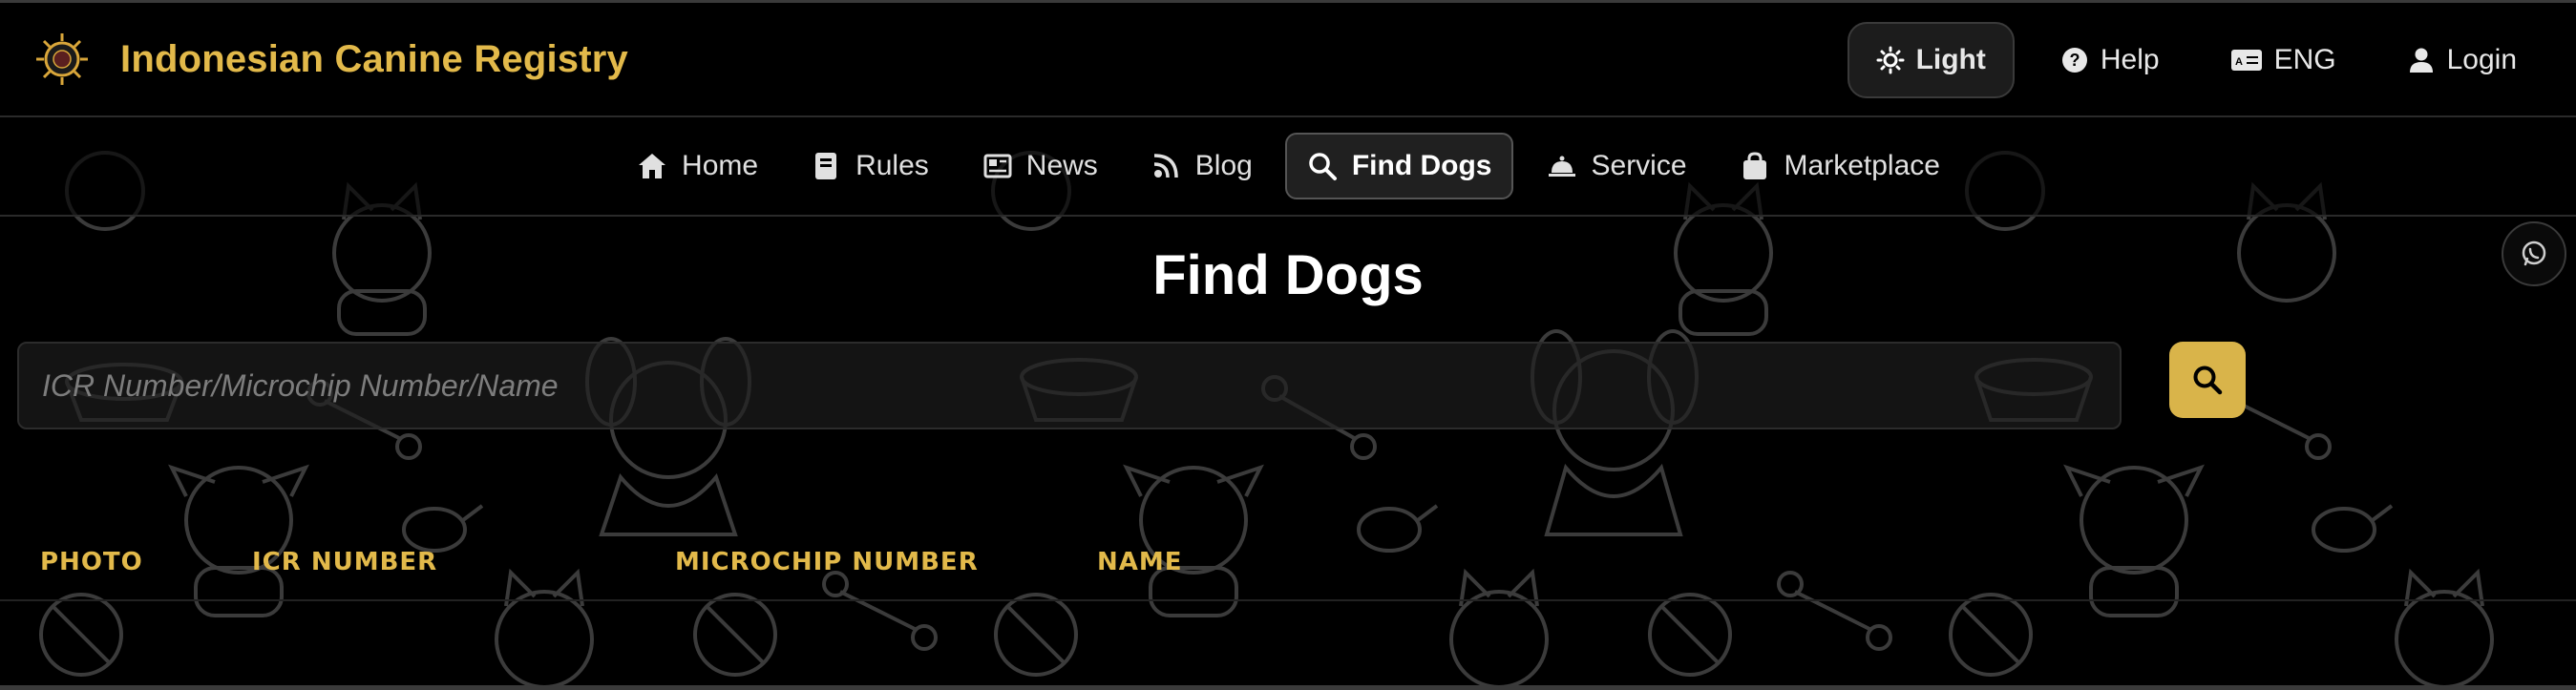 The height and width of the screenshot is (690, 2576). I want to click on whatsapp-icon, so click(2534, 253).